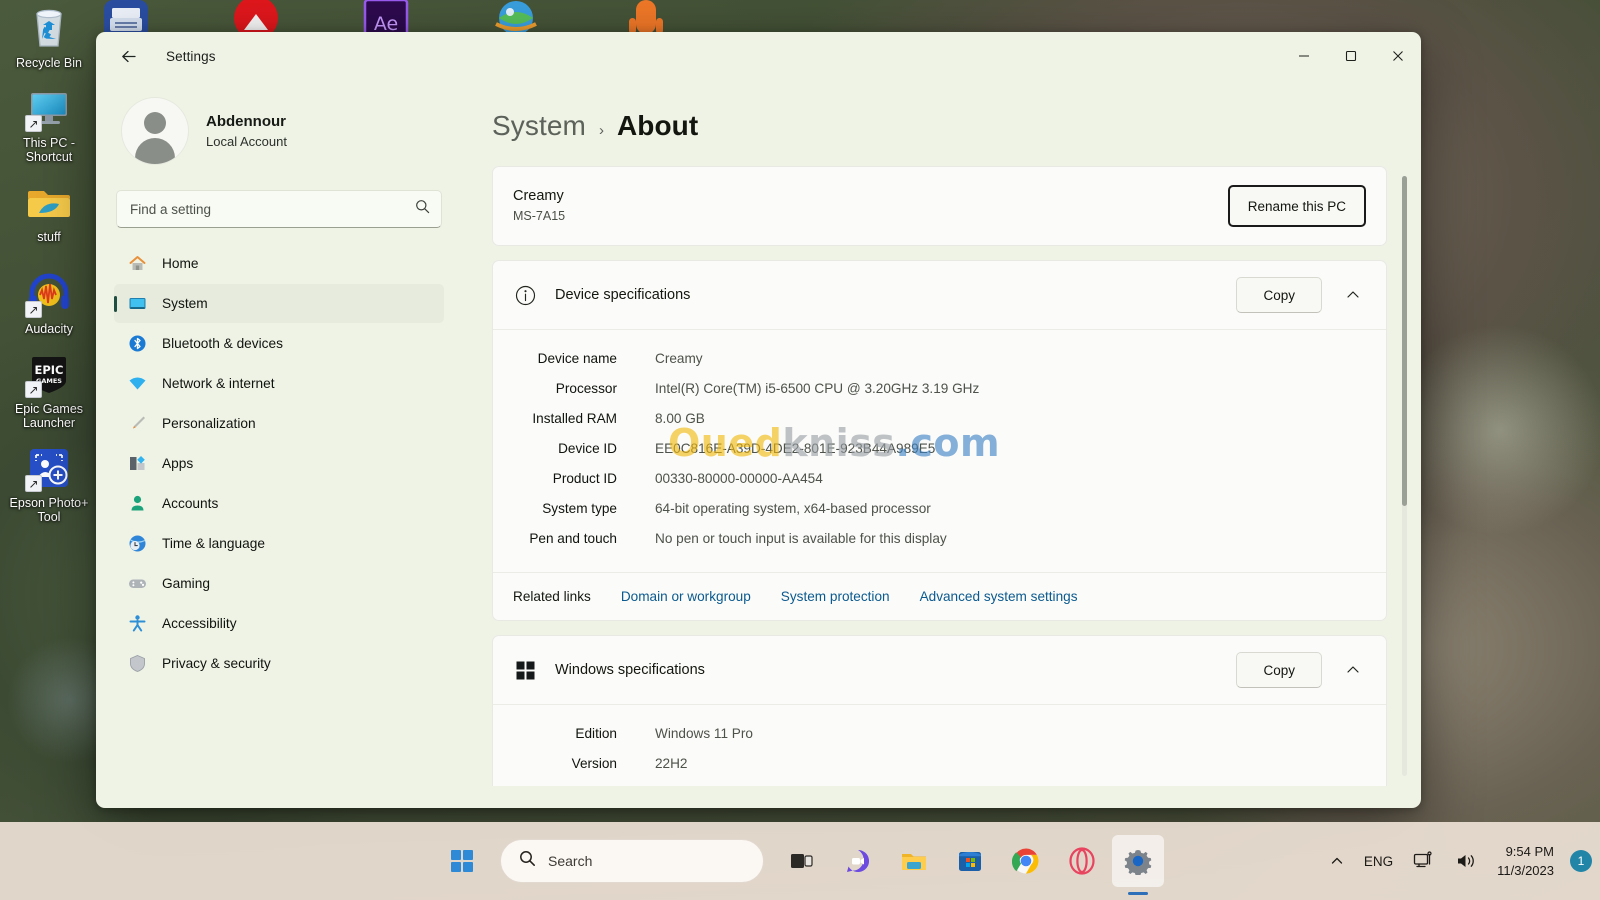 The height and width of the screenshot is (900, 1600). Describe the element at coordinates (802, 861) in the screenshot. I see `task-view-icon` at that location.